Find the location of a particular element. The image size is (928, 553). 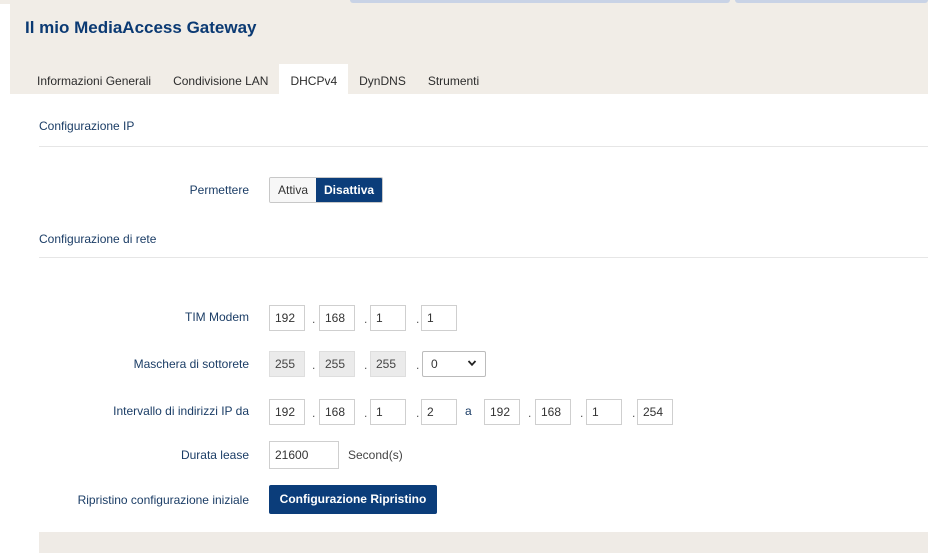

footer-bar is located at coordinates (483, 542).